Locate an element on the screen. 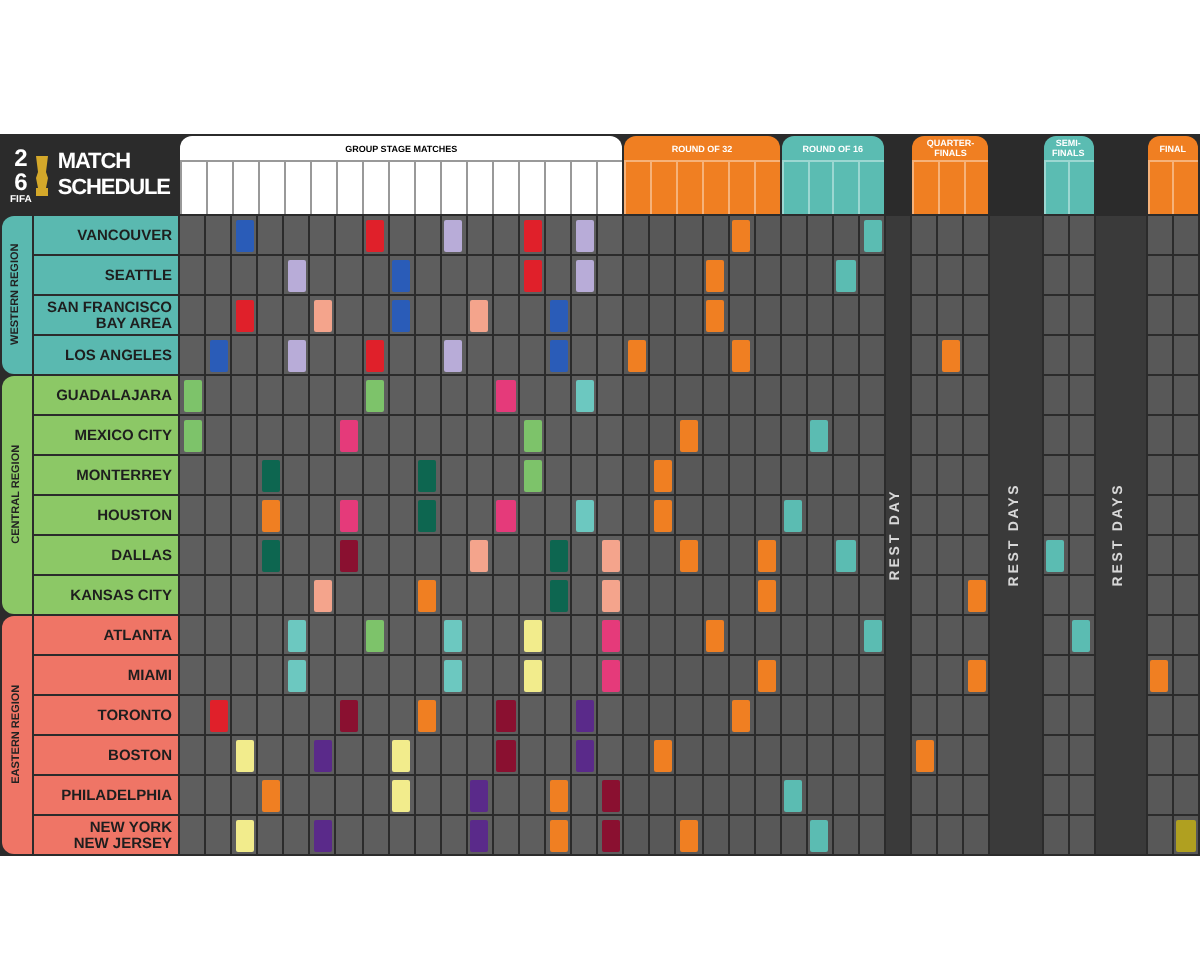  emblem-numerals: 26 is located at coordinates (21, 169).